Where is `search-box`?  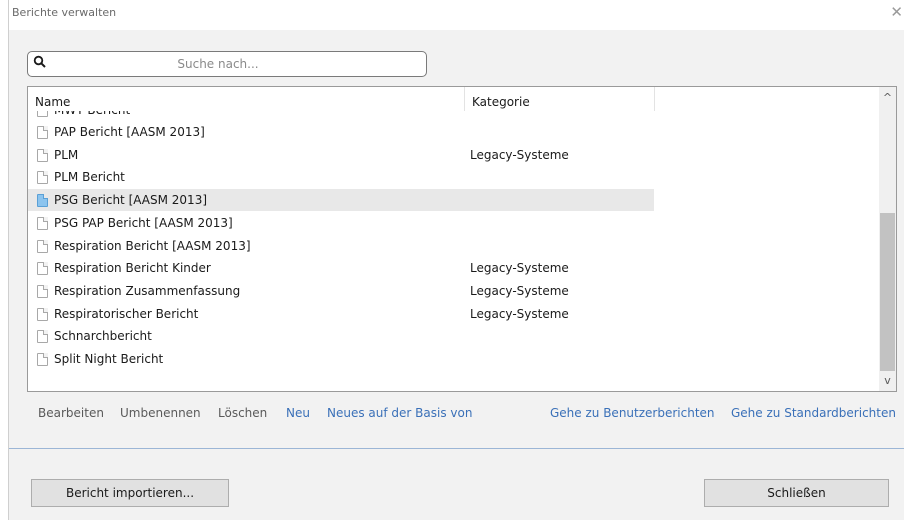 search-box is located at coordinates (227, 64).